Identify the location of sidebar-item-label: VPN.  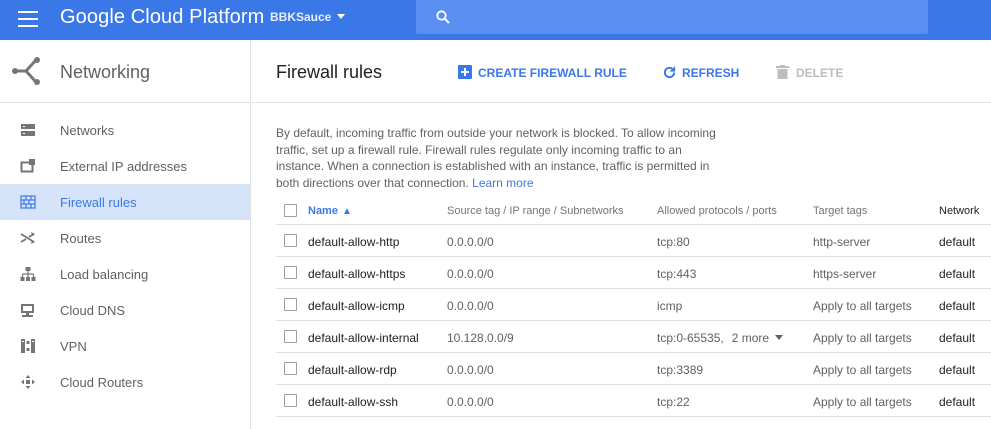
(73, 346).